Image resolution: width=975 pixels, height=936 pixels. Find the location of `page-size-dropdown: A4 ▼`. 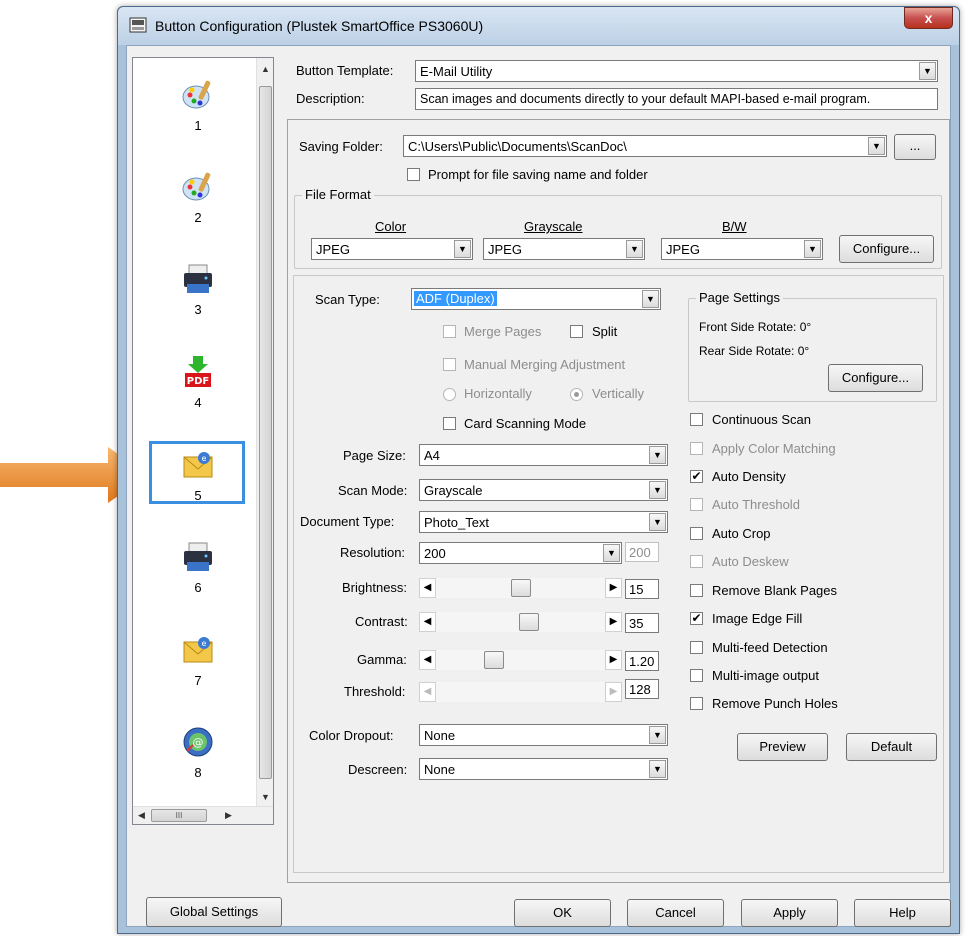

page-size-dropdown: A4 ▼ is located at coordinates (543, 455).